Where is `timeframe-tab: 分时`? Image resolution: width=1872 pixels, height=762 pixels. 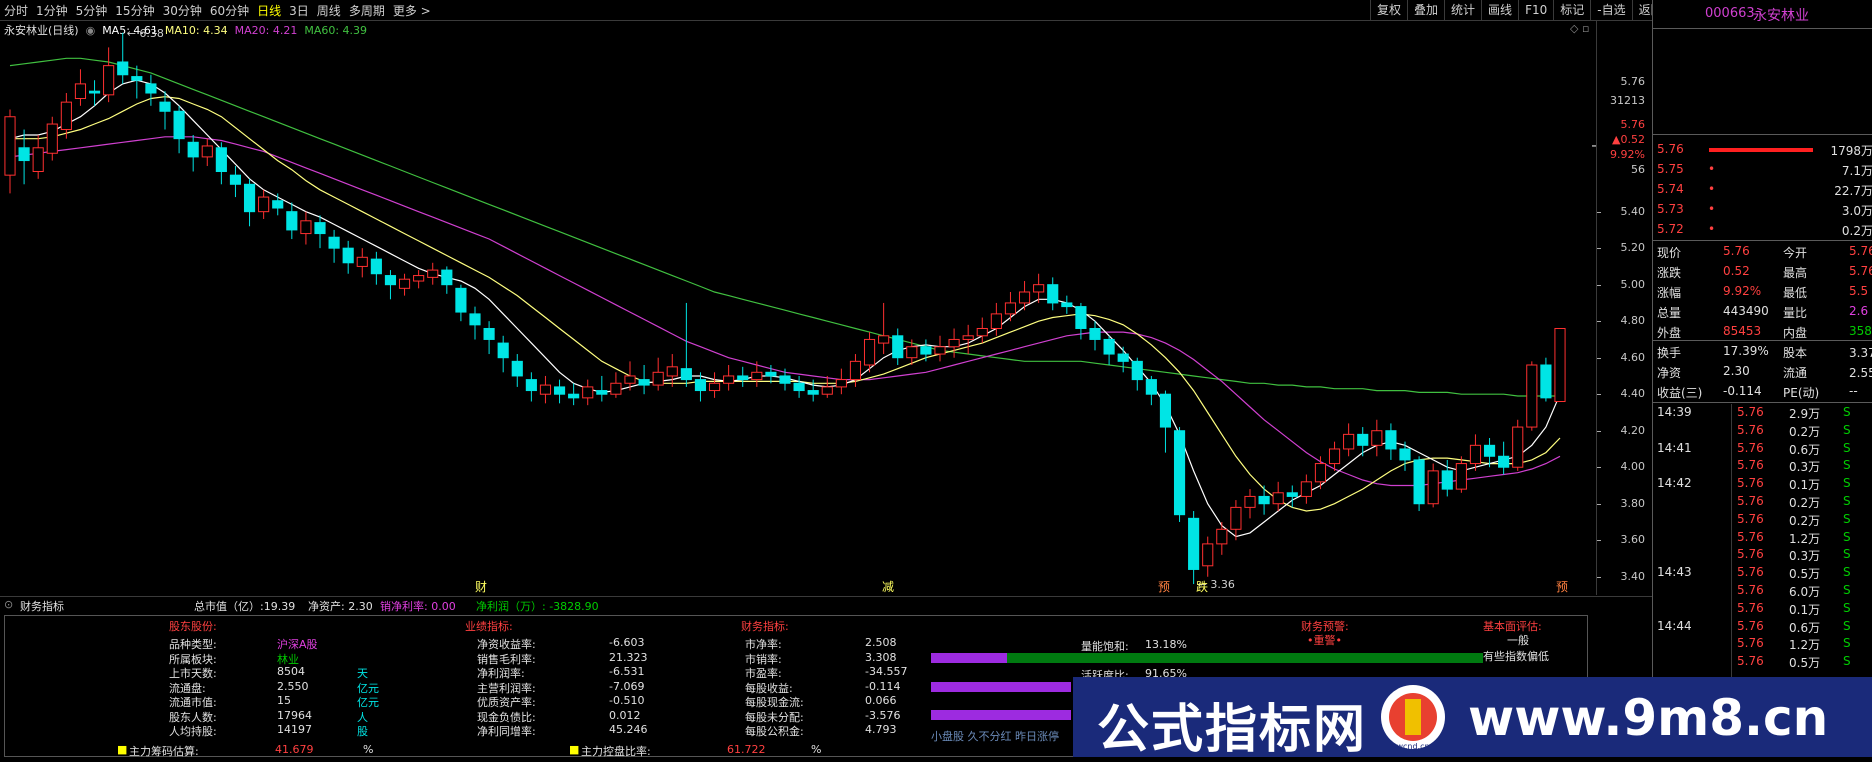 timeframe-tab: 分时 is located at coordinates (16, 10).